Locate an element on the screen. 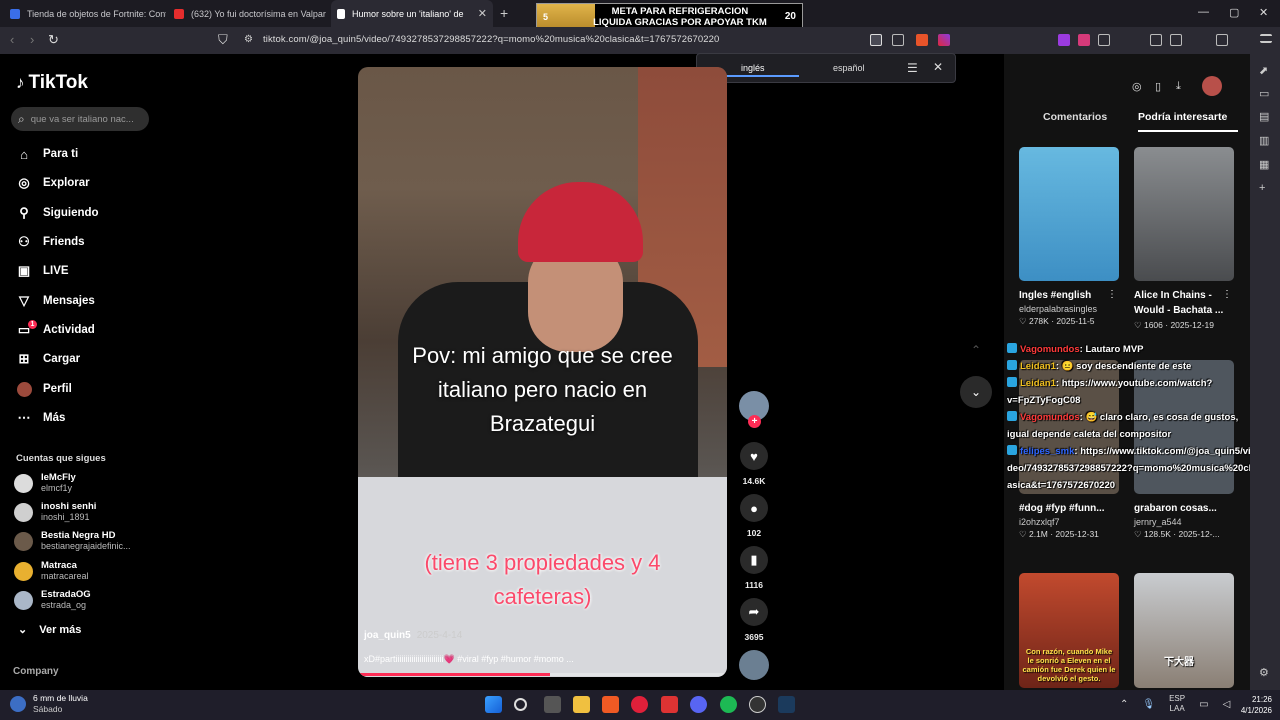  nav-live: ▣ LIVE is located at coordinates (42, 271).